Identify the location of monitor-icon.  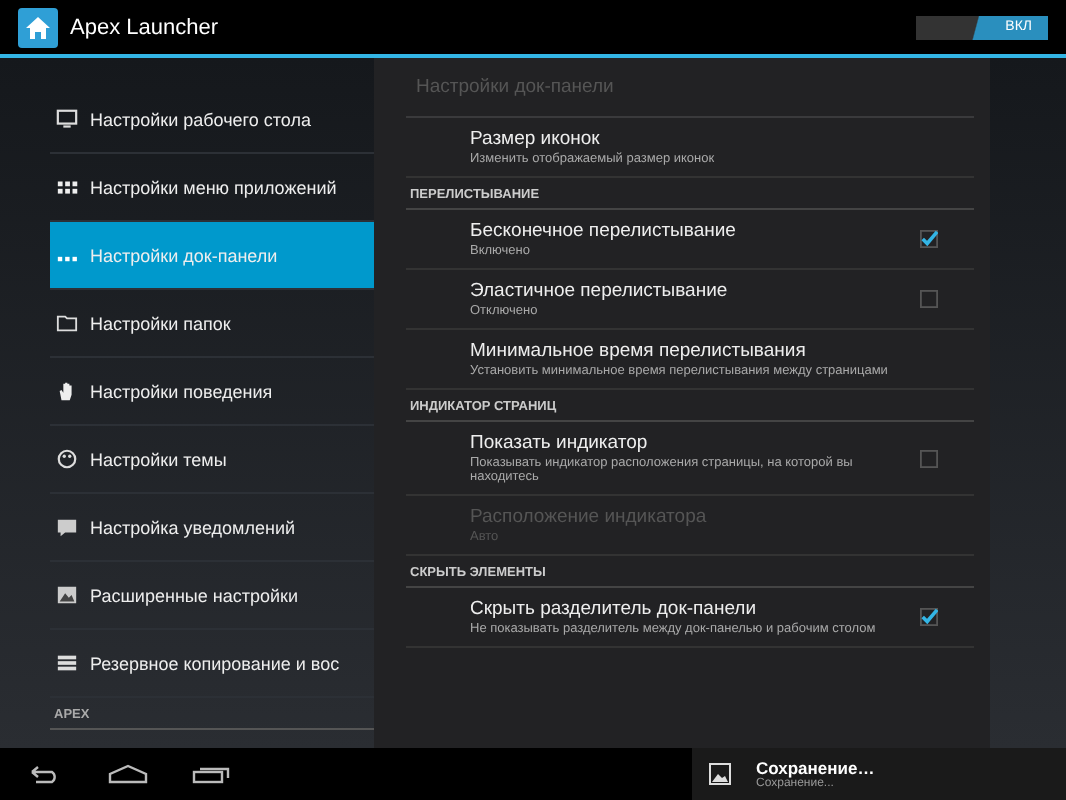
(67, 119).